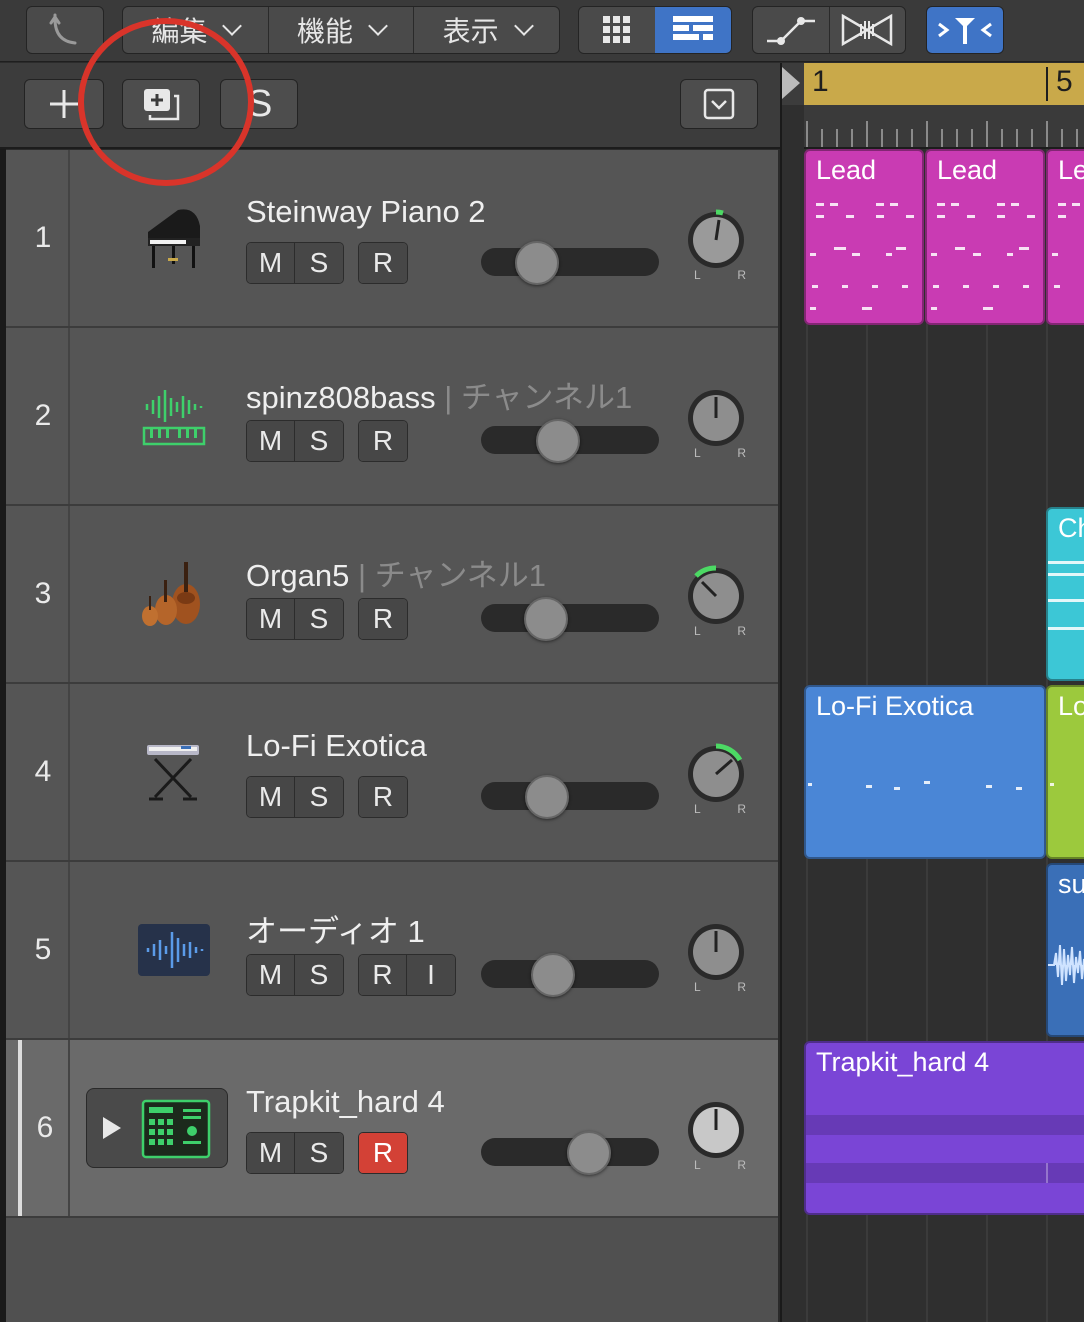 This screenshot has height=1322, width=1084. What do you see at coordinates (925, 772) in the screenshot?
I see `midi-region: Lo-Fi Exotica` at bounding box center [925, 772].